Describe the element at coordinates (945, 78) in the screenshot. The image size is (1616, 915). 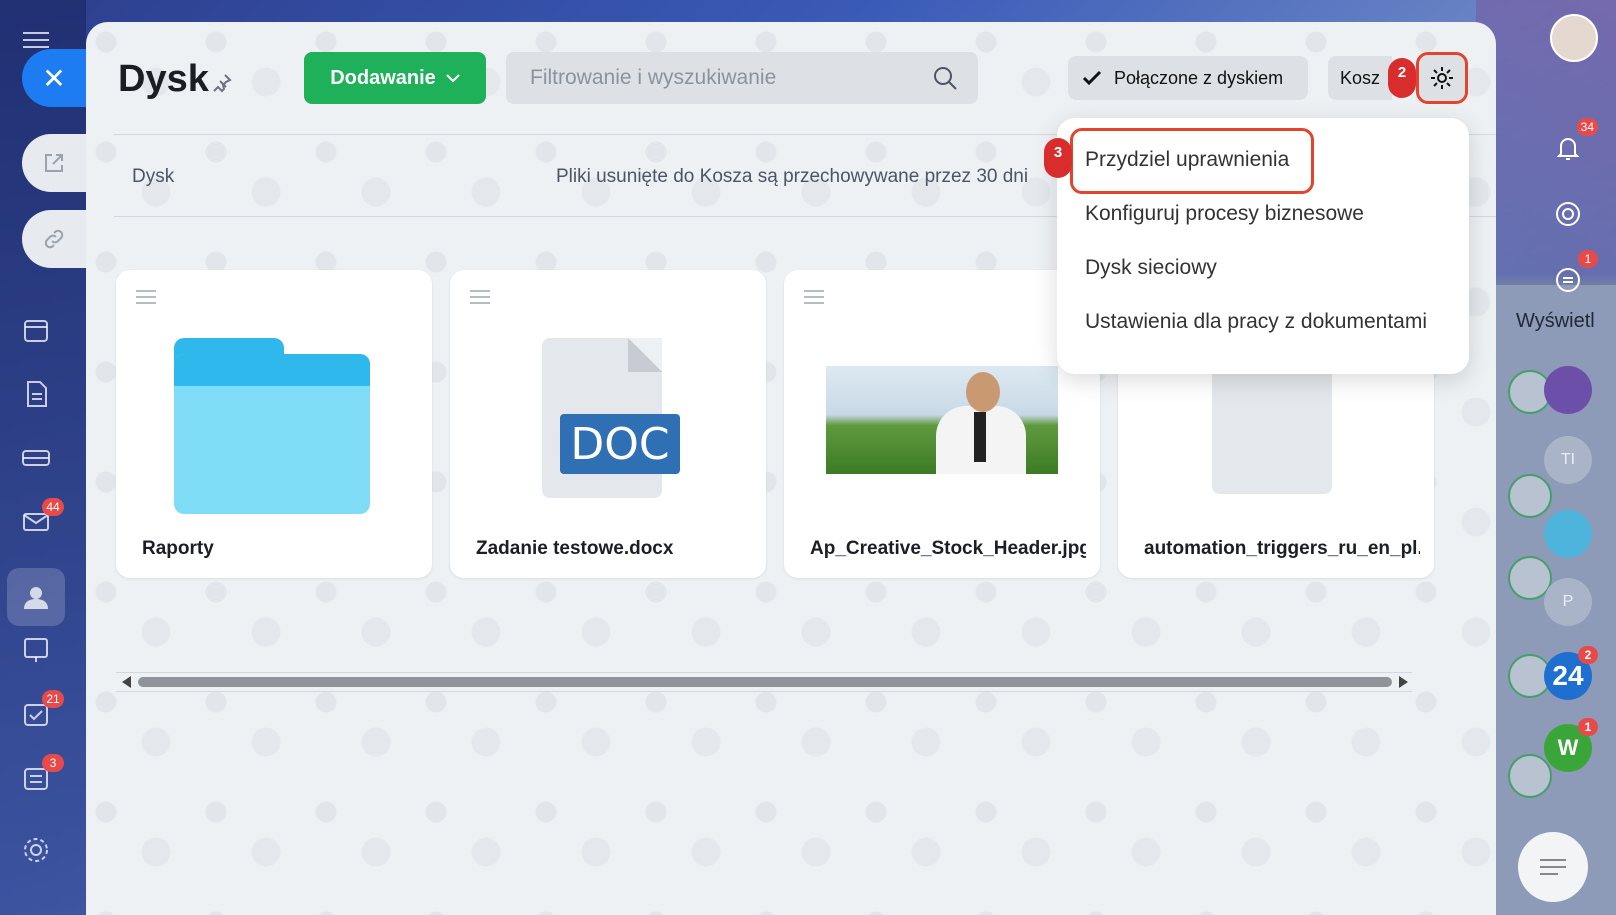
I see `search-icon` at that location.